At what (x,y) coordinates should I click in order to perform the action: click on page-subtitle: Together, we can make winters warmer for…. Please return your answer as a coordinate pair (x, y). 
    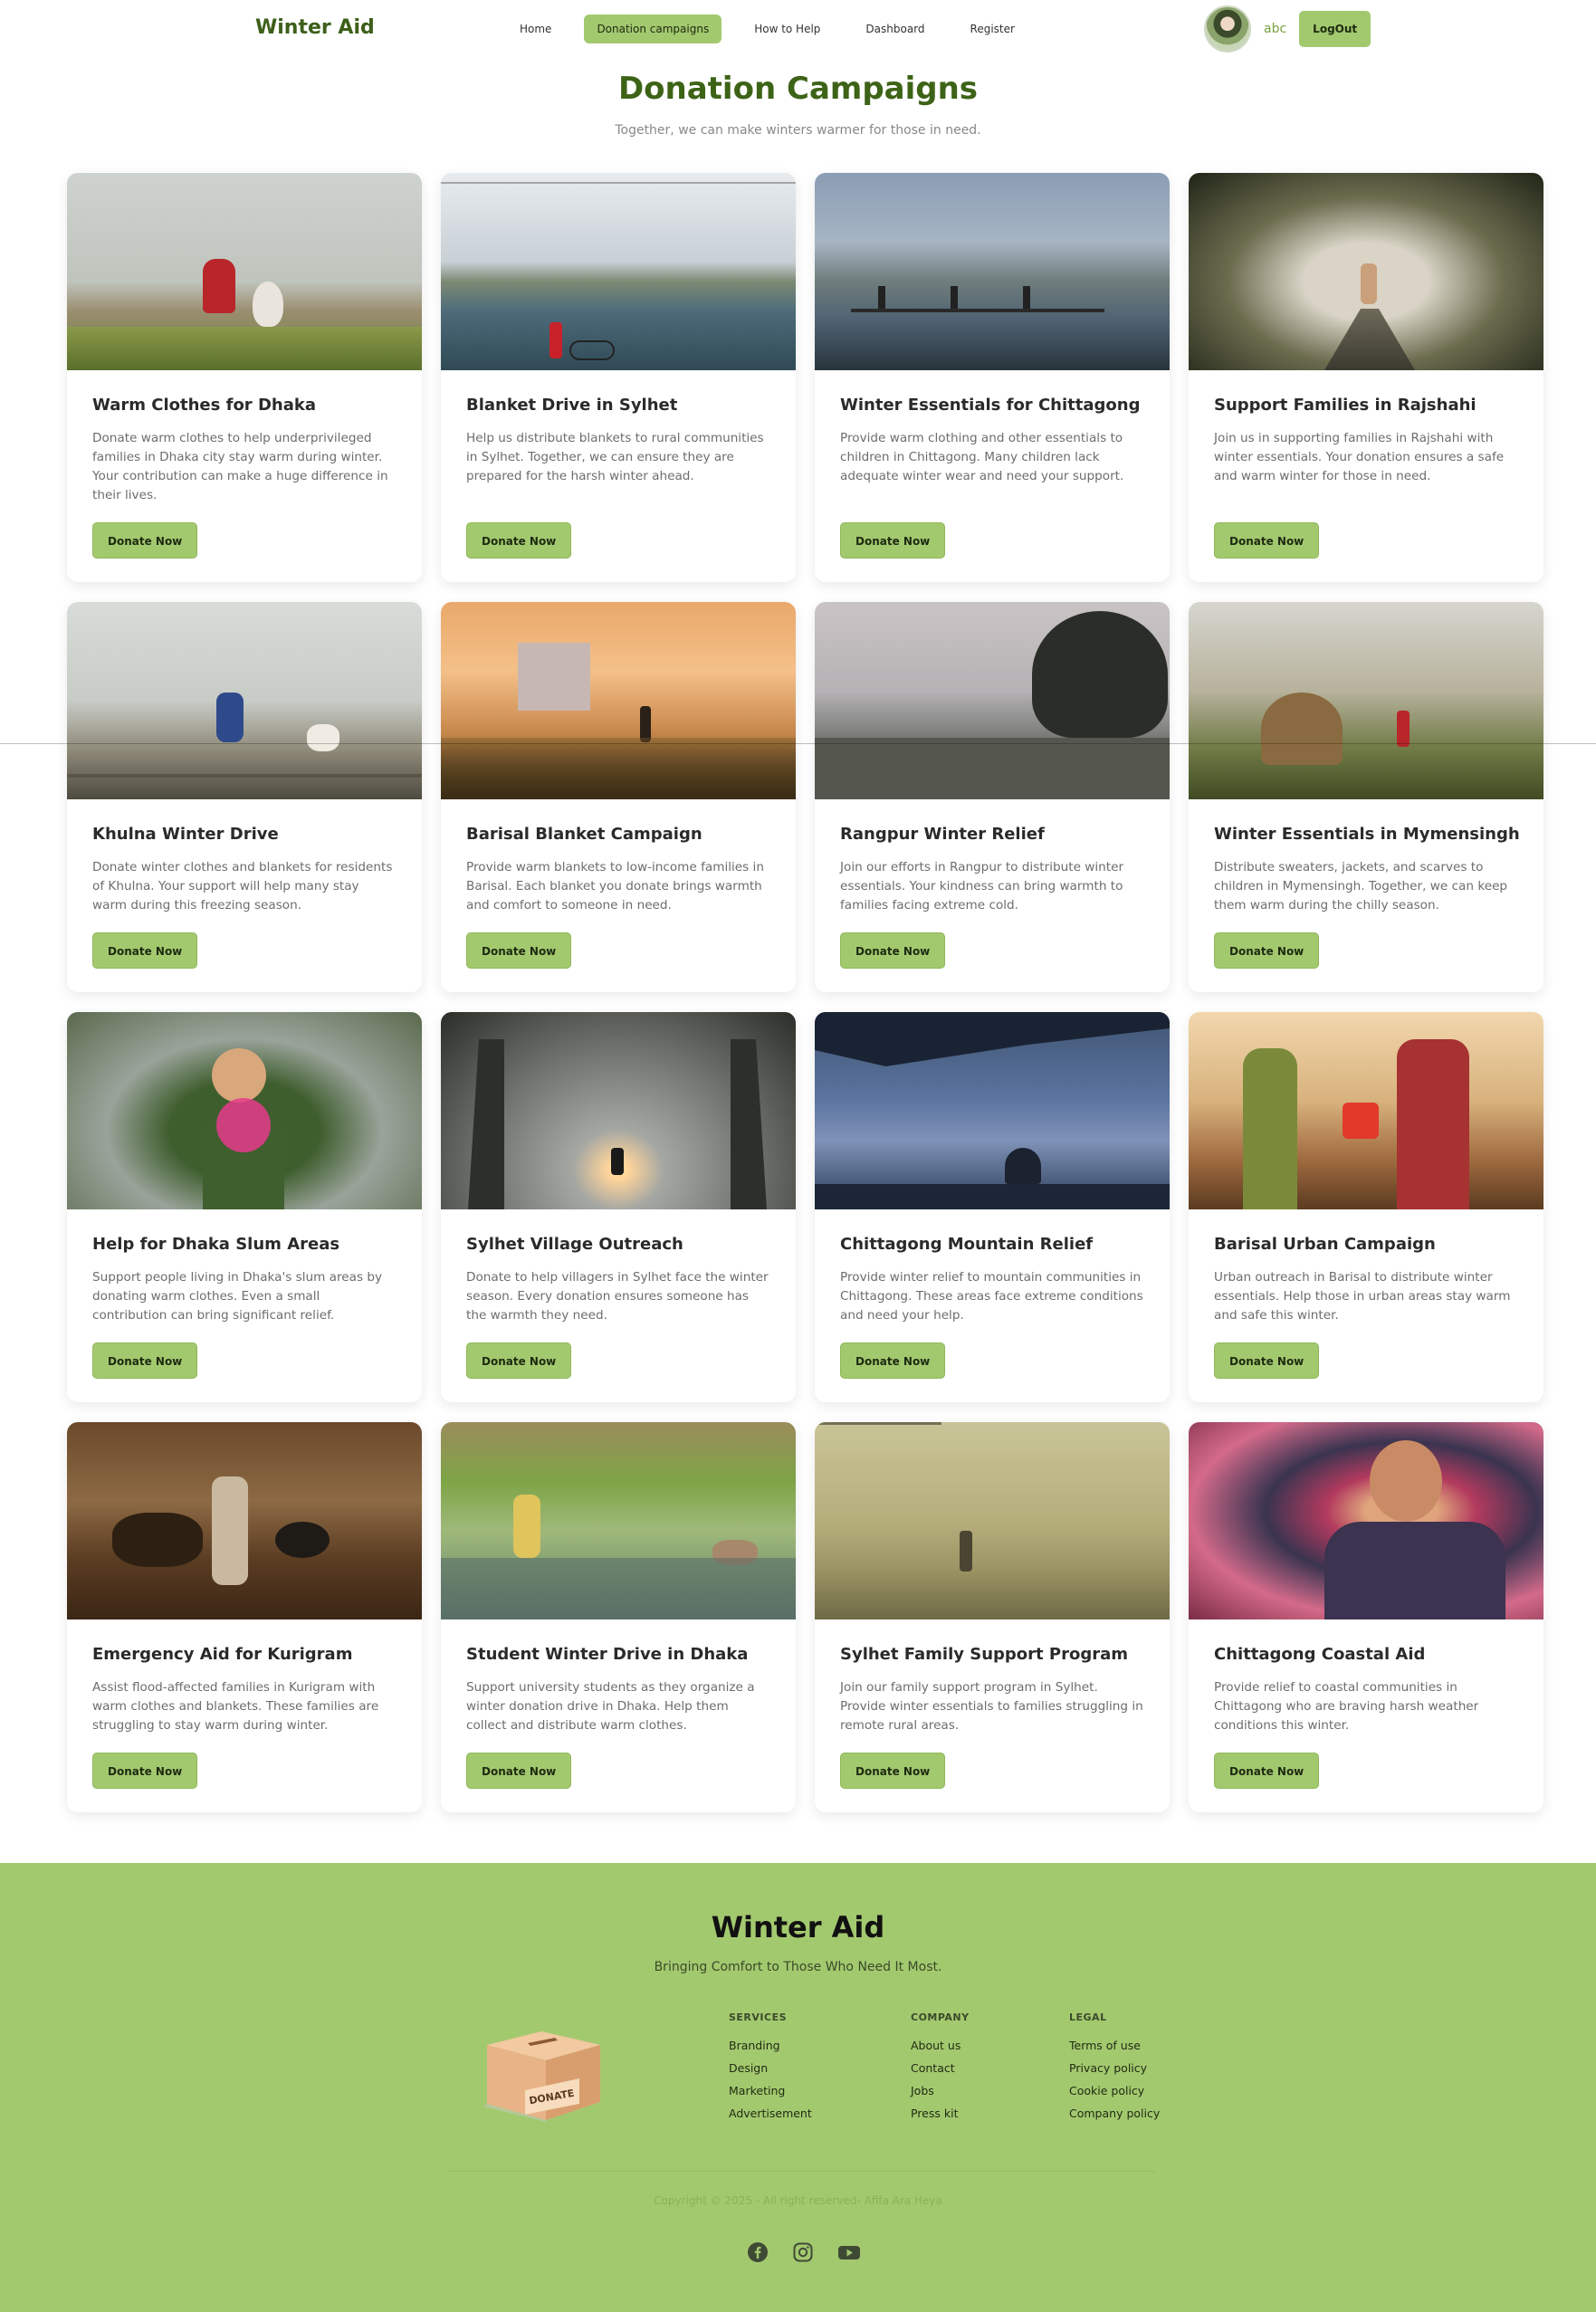
    Looking at the image, I should click on (798, 130).